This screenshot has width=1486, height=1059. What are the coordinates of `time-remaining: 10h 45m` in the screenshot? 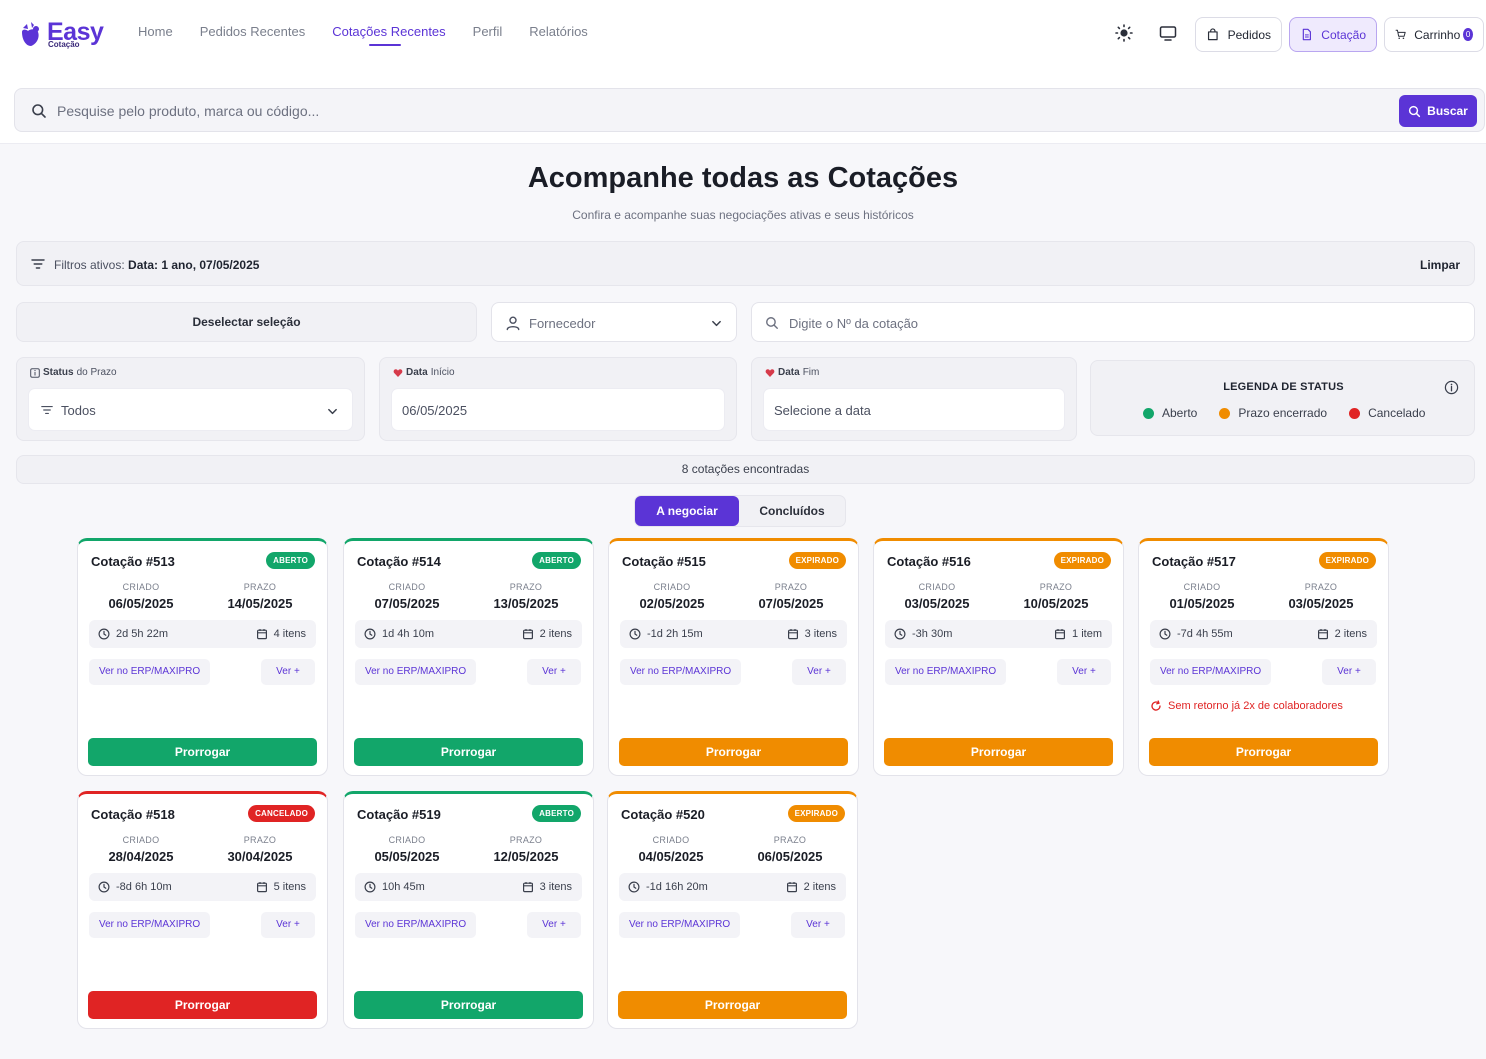 It's located at (394, 887).